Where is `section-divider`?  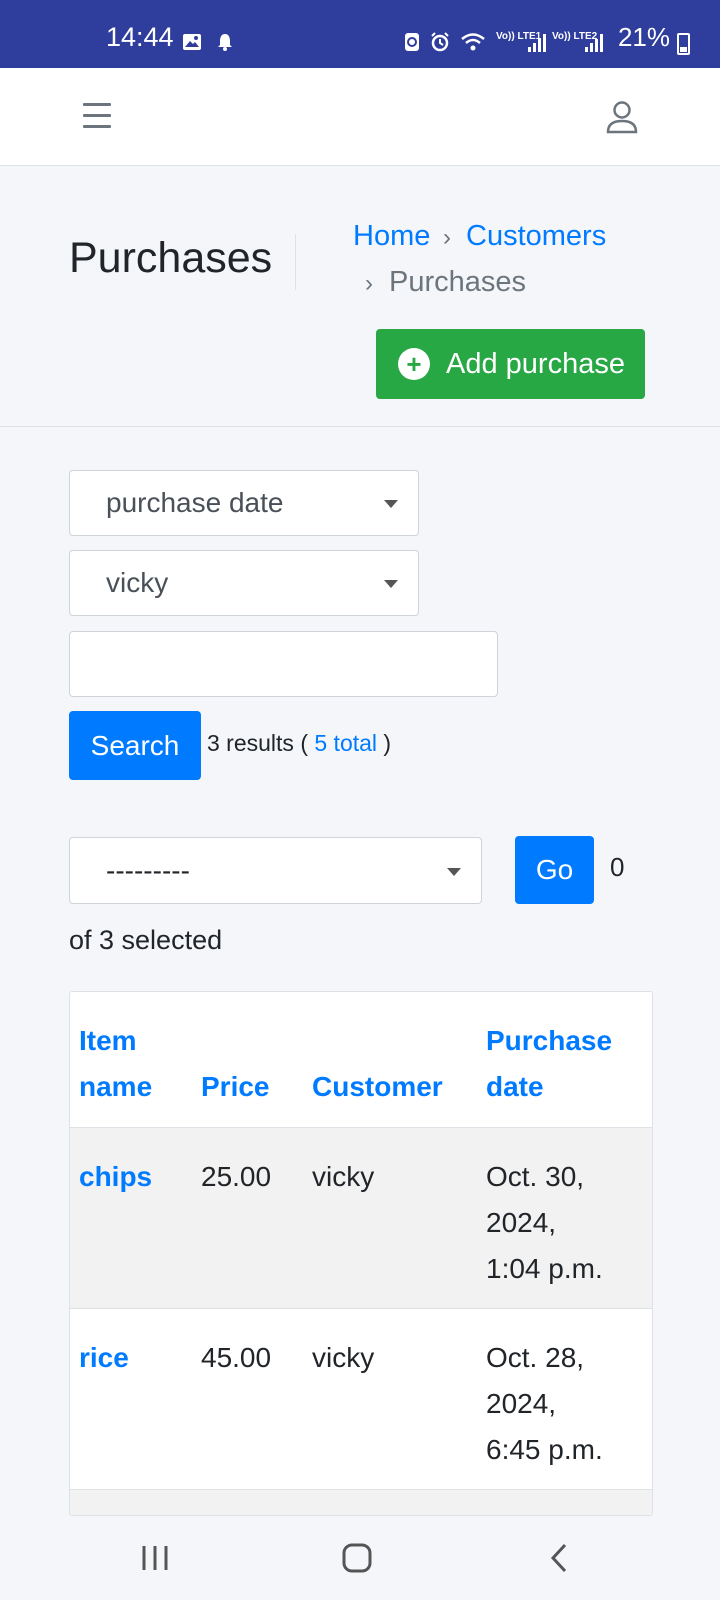 section-divider is located at coordinates (360, 426).